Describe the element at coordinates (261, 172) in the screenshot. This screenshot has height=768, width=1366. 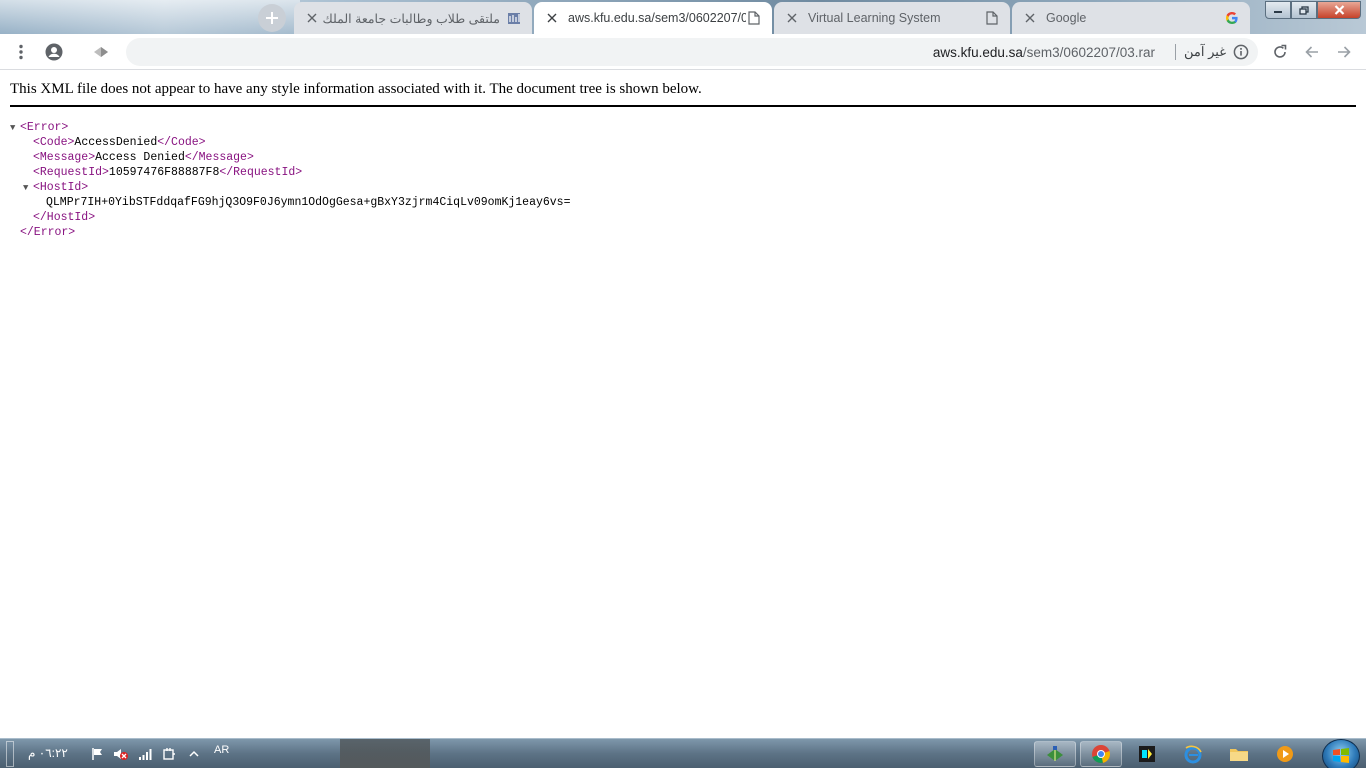
I see `xml-tag: </RequestId>` at that location.